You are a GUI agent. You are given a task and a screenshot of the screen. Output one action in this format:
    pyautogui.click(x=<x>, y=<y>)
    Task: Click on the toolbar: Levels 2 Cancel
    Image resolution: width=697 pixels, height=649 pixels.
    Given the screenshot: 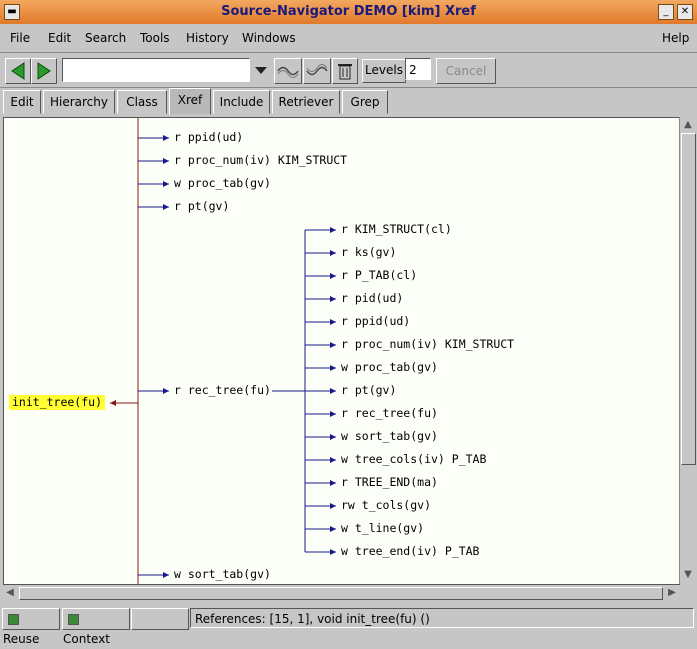 What is the action you would take?
    pyautogui.click(x=348, y=70)
    